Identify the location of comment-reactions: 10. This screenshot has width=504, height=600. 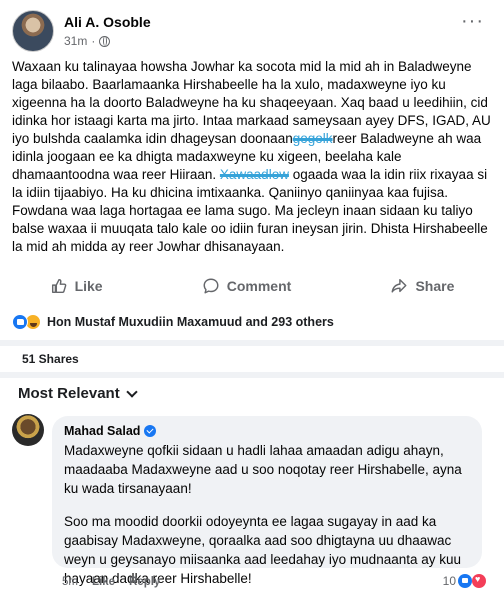
(464, 581).